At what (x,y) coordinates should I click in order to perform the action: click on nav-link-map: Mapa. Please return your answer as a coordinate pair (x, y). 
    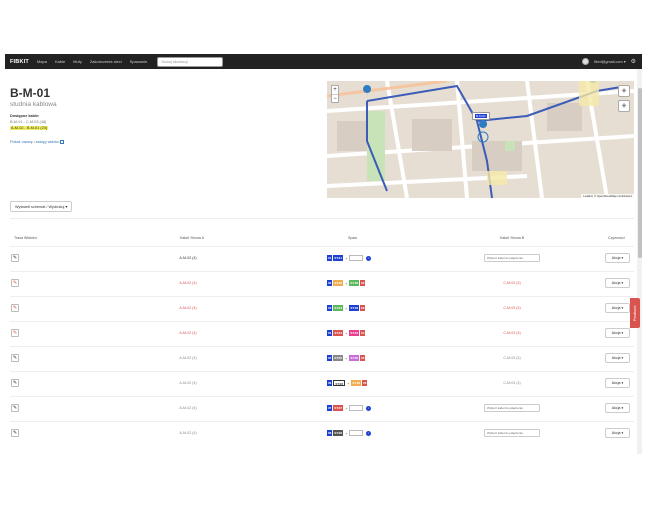
    Looking at the image, I should click on (42, 61).